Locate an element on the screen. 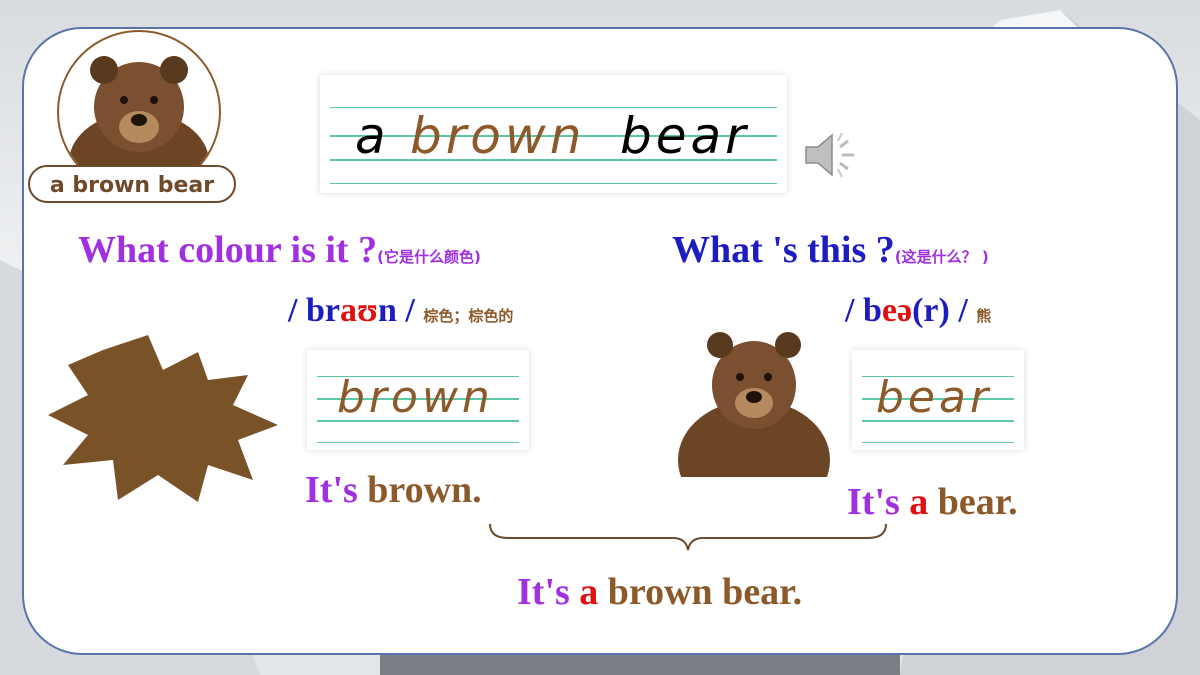 Image resolution: width=1200 pixels, height=675 pixels. handwriting-brown-word: brown is located at coordinates (415, 397).